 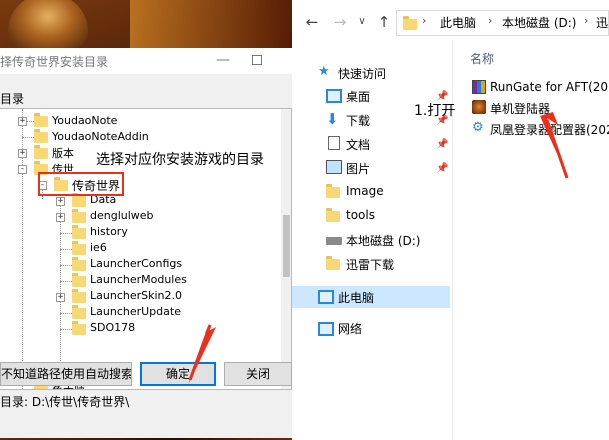 What do you see at coordinates (136, 295) in the screenshot?
I see `tree-node-label: LauncherSkin2.0` at bounding box center [136, 295].